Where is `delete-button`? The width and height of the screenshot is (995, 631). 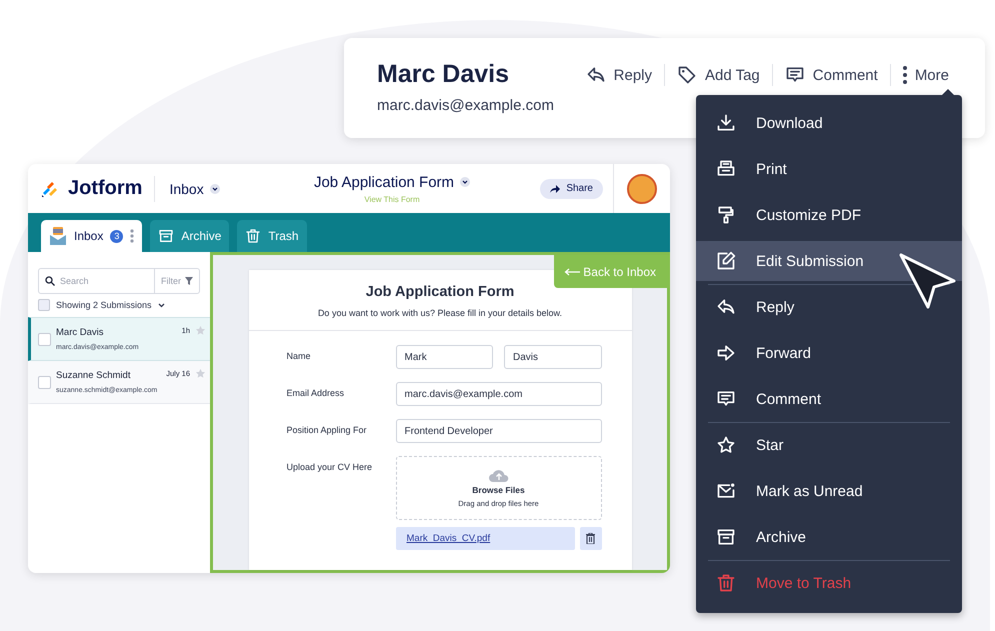 delete-button is located at coordinates (591, 538).